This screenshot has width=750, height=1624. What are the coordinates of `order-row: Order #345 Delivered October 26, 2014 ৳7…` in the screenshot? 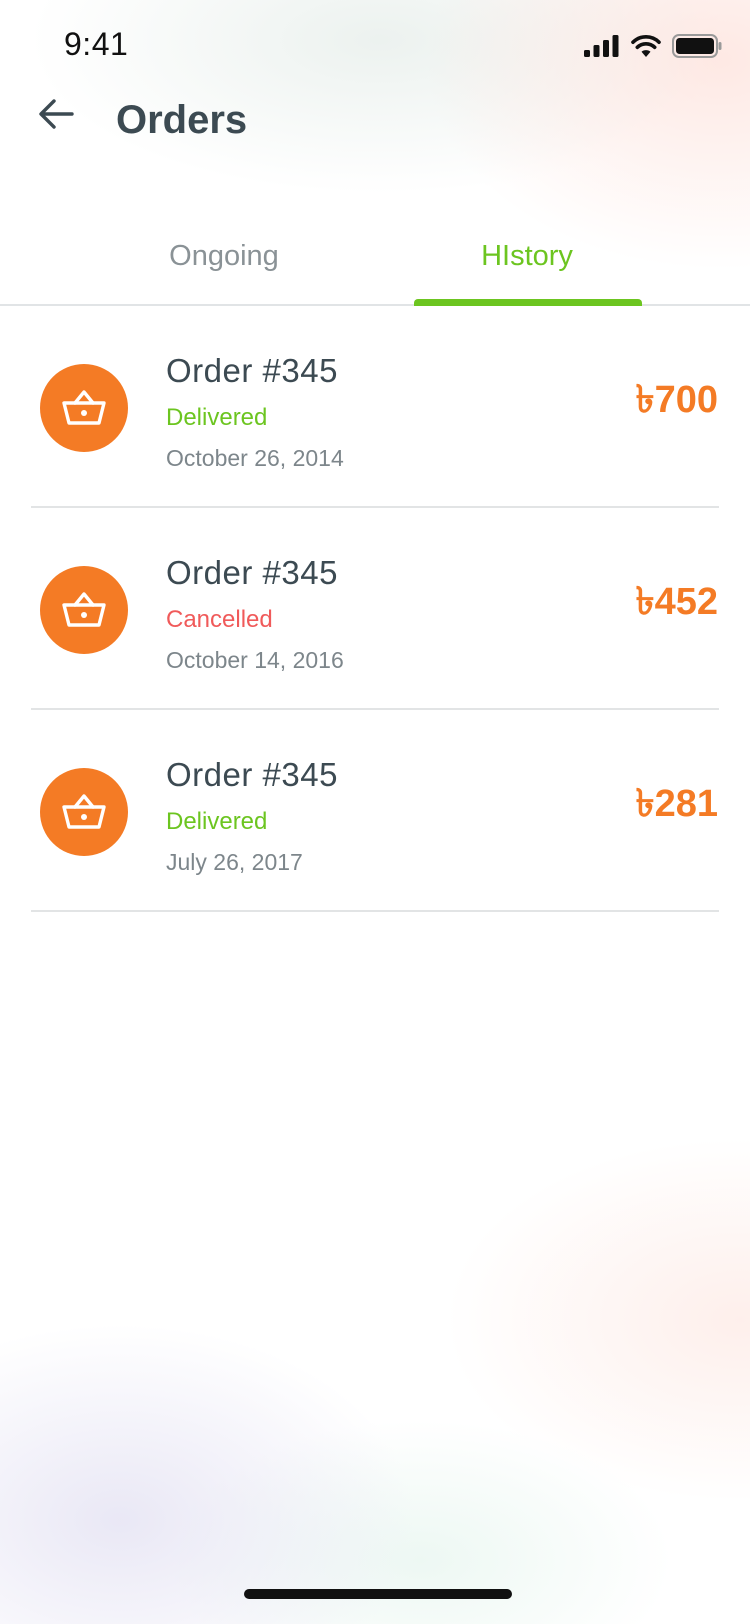 It's located at (375, 407).